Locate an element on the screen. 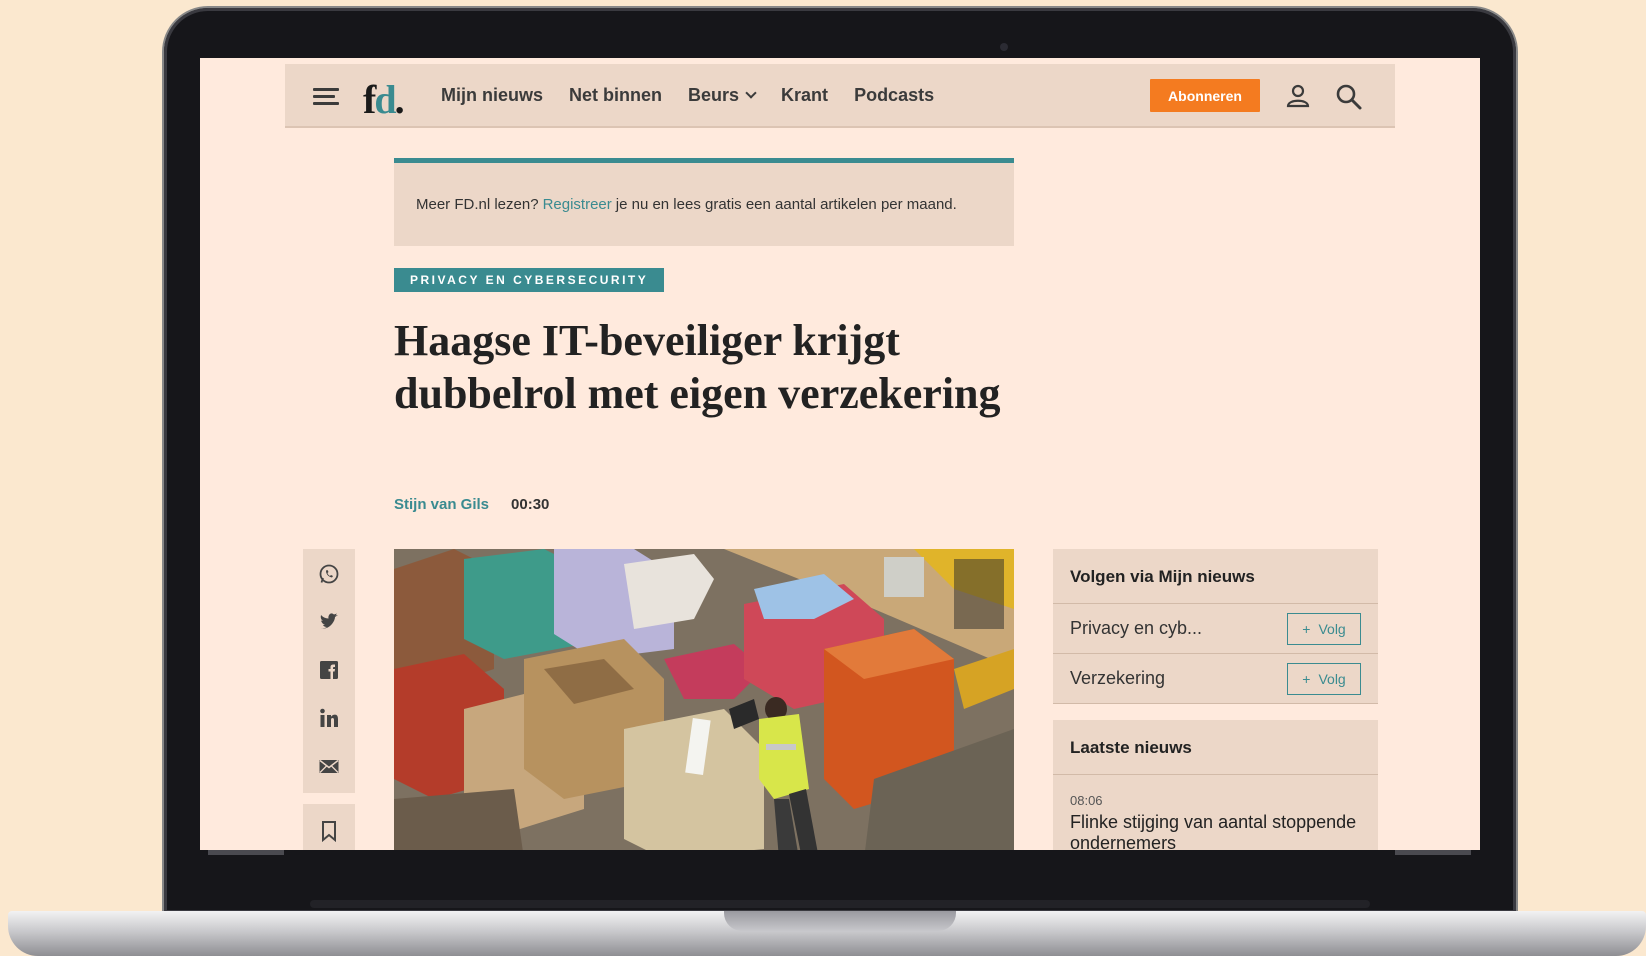  bookmark-box is located at coordinates (329, 827).